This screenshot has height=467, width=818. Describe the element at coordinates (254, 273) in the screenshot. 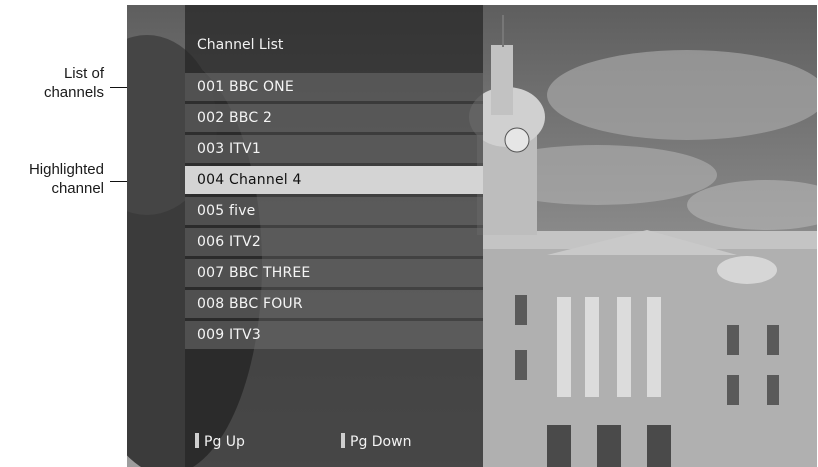

I see `channel-label: 007 BBC THREE` at that location.